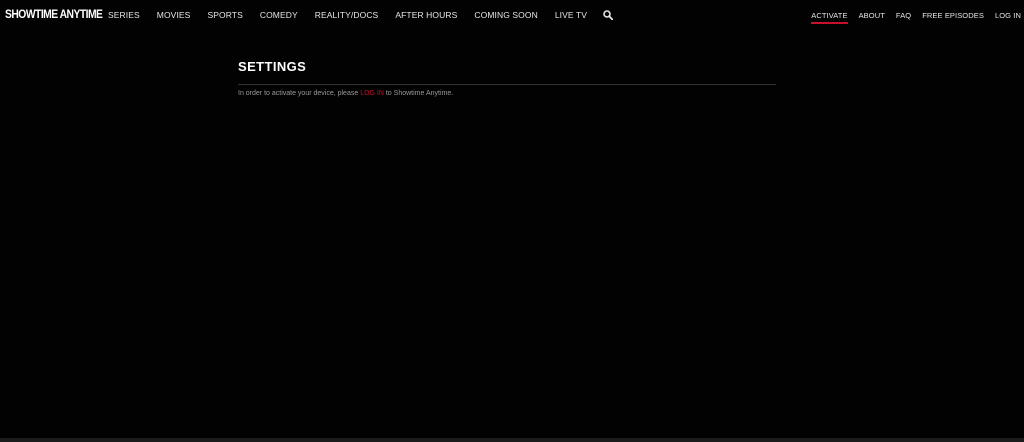 The height and width of the screenshot is (442, 1024). What do you see at coordinates (872, 15) in the screenshot?
I see `nav-about: ABOUT` at bounding box center [872, 15].